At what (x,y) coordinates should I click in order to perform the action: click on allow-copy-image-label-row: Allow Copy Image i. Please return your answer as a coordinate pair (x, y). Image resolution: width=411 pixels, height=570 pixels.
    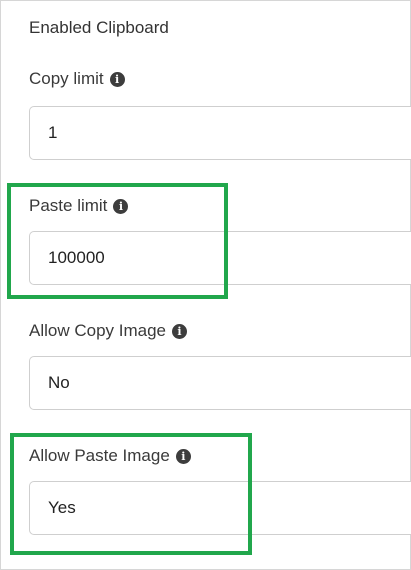
    Looking at the image, I should click on (108, 331).